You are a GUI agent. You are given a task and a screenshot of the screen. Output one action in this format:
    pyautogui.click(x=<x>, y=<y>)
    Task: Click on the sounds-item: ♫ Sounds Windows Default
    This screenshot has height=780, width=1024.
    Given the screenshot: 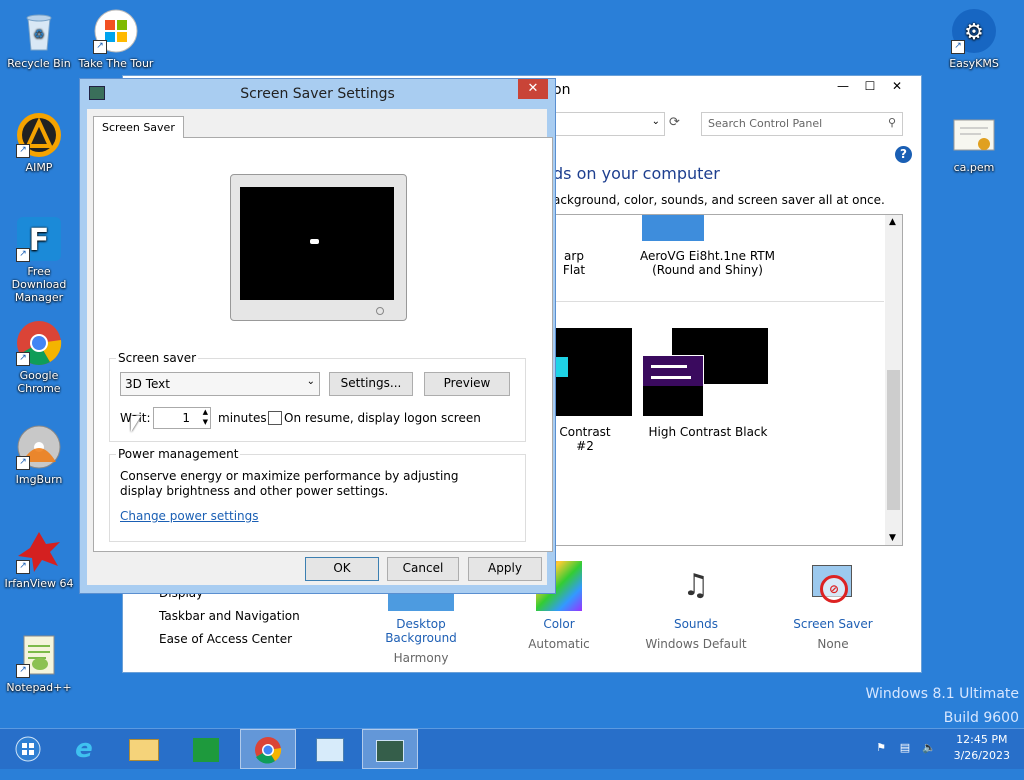 What is the action you would take?
    pyautogui.click(x=696, y=606)
    